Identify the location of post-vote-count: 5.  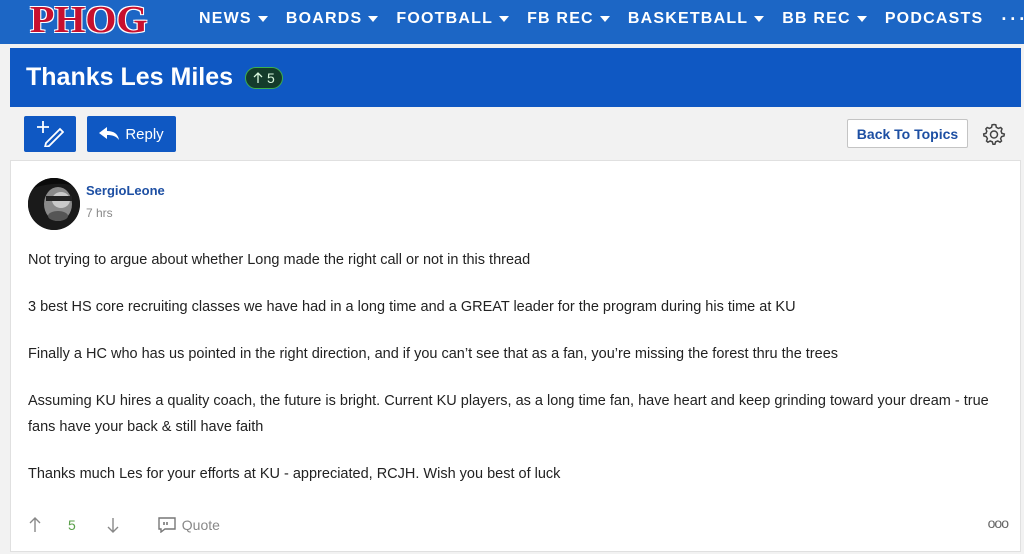
(72, 525).